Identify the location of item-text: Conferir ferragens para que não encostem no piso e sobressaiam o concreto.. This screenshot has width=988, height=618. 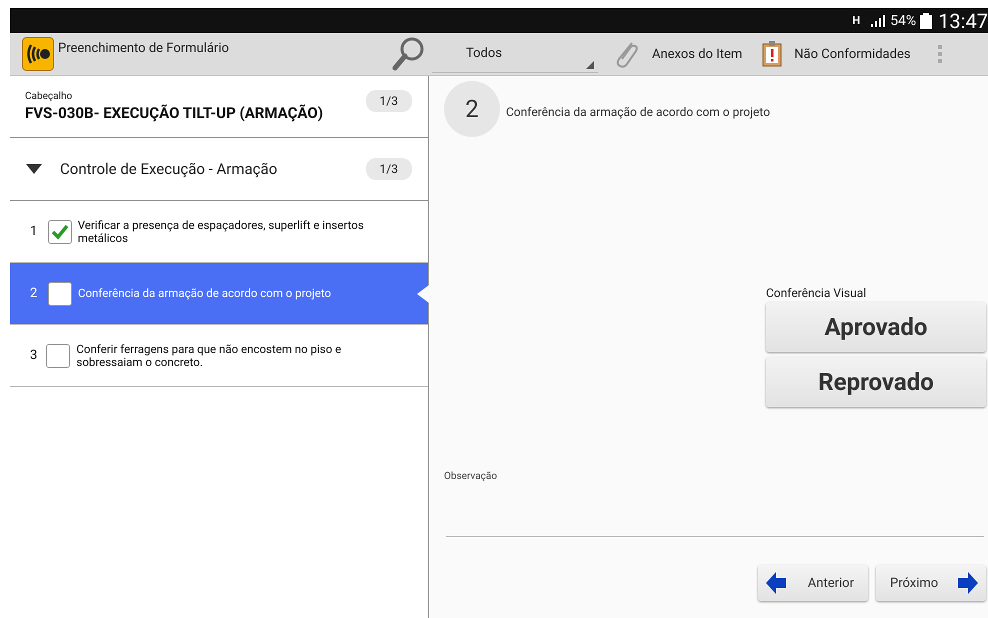
(209, 355).